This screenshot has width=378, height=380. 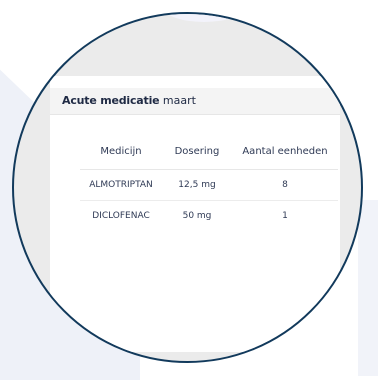 What do you see at coordinates (111, 100) in the screenshot?
I see `card-title-bold: Acute medicatie` at bounding box center [111, 100].